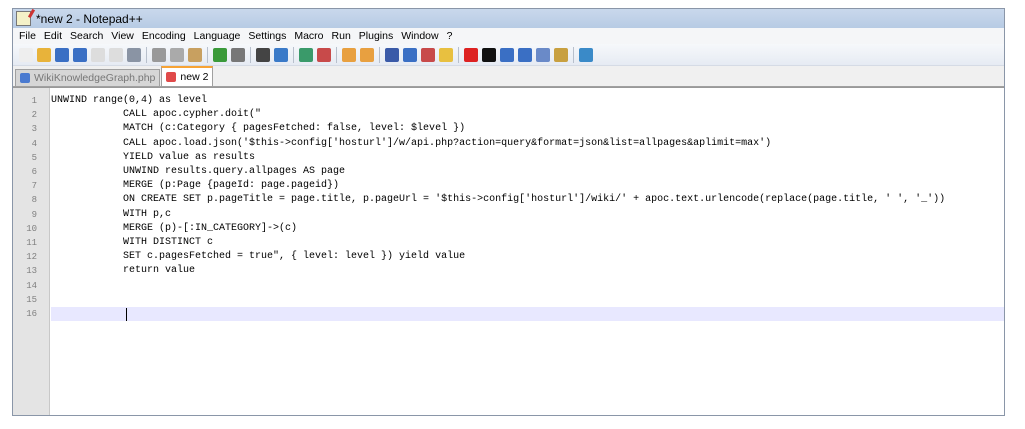  I want to click on line-number: 11, so click(31, 243).